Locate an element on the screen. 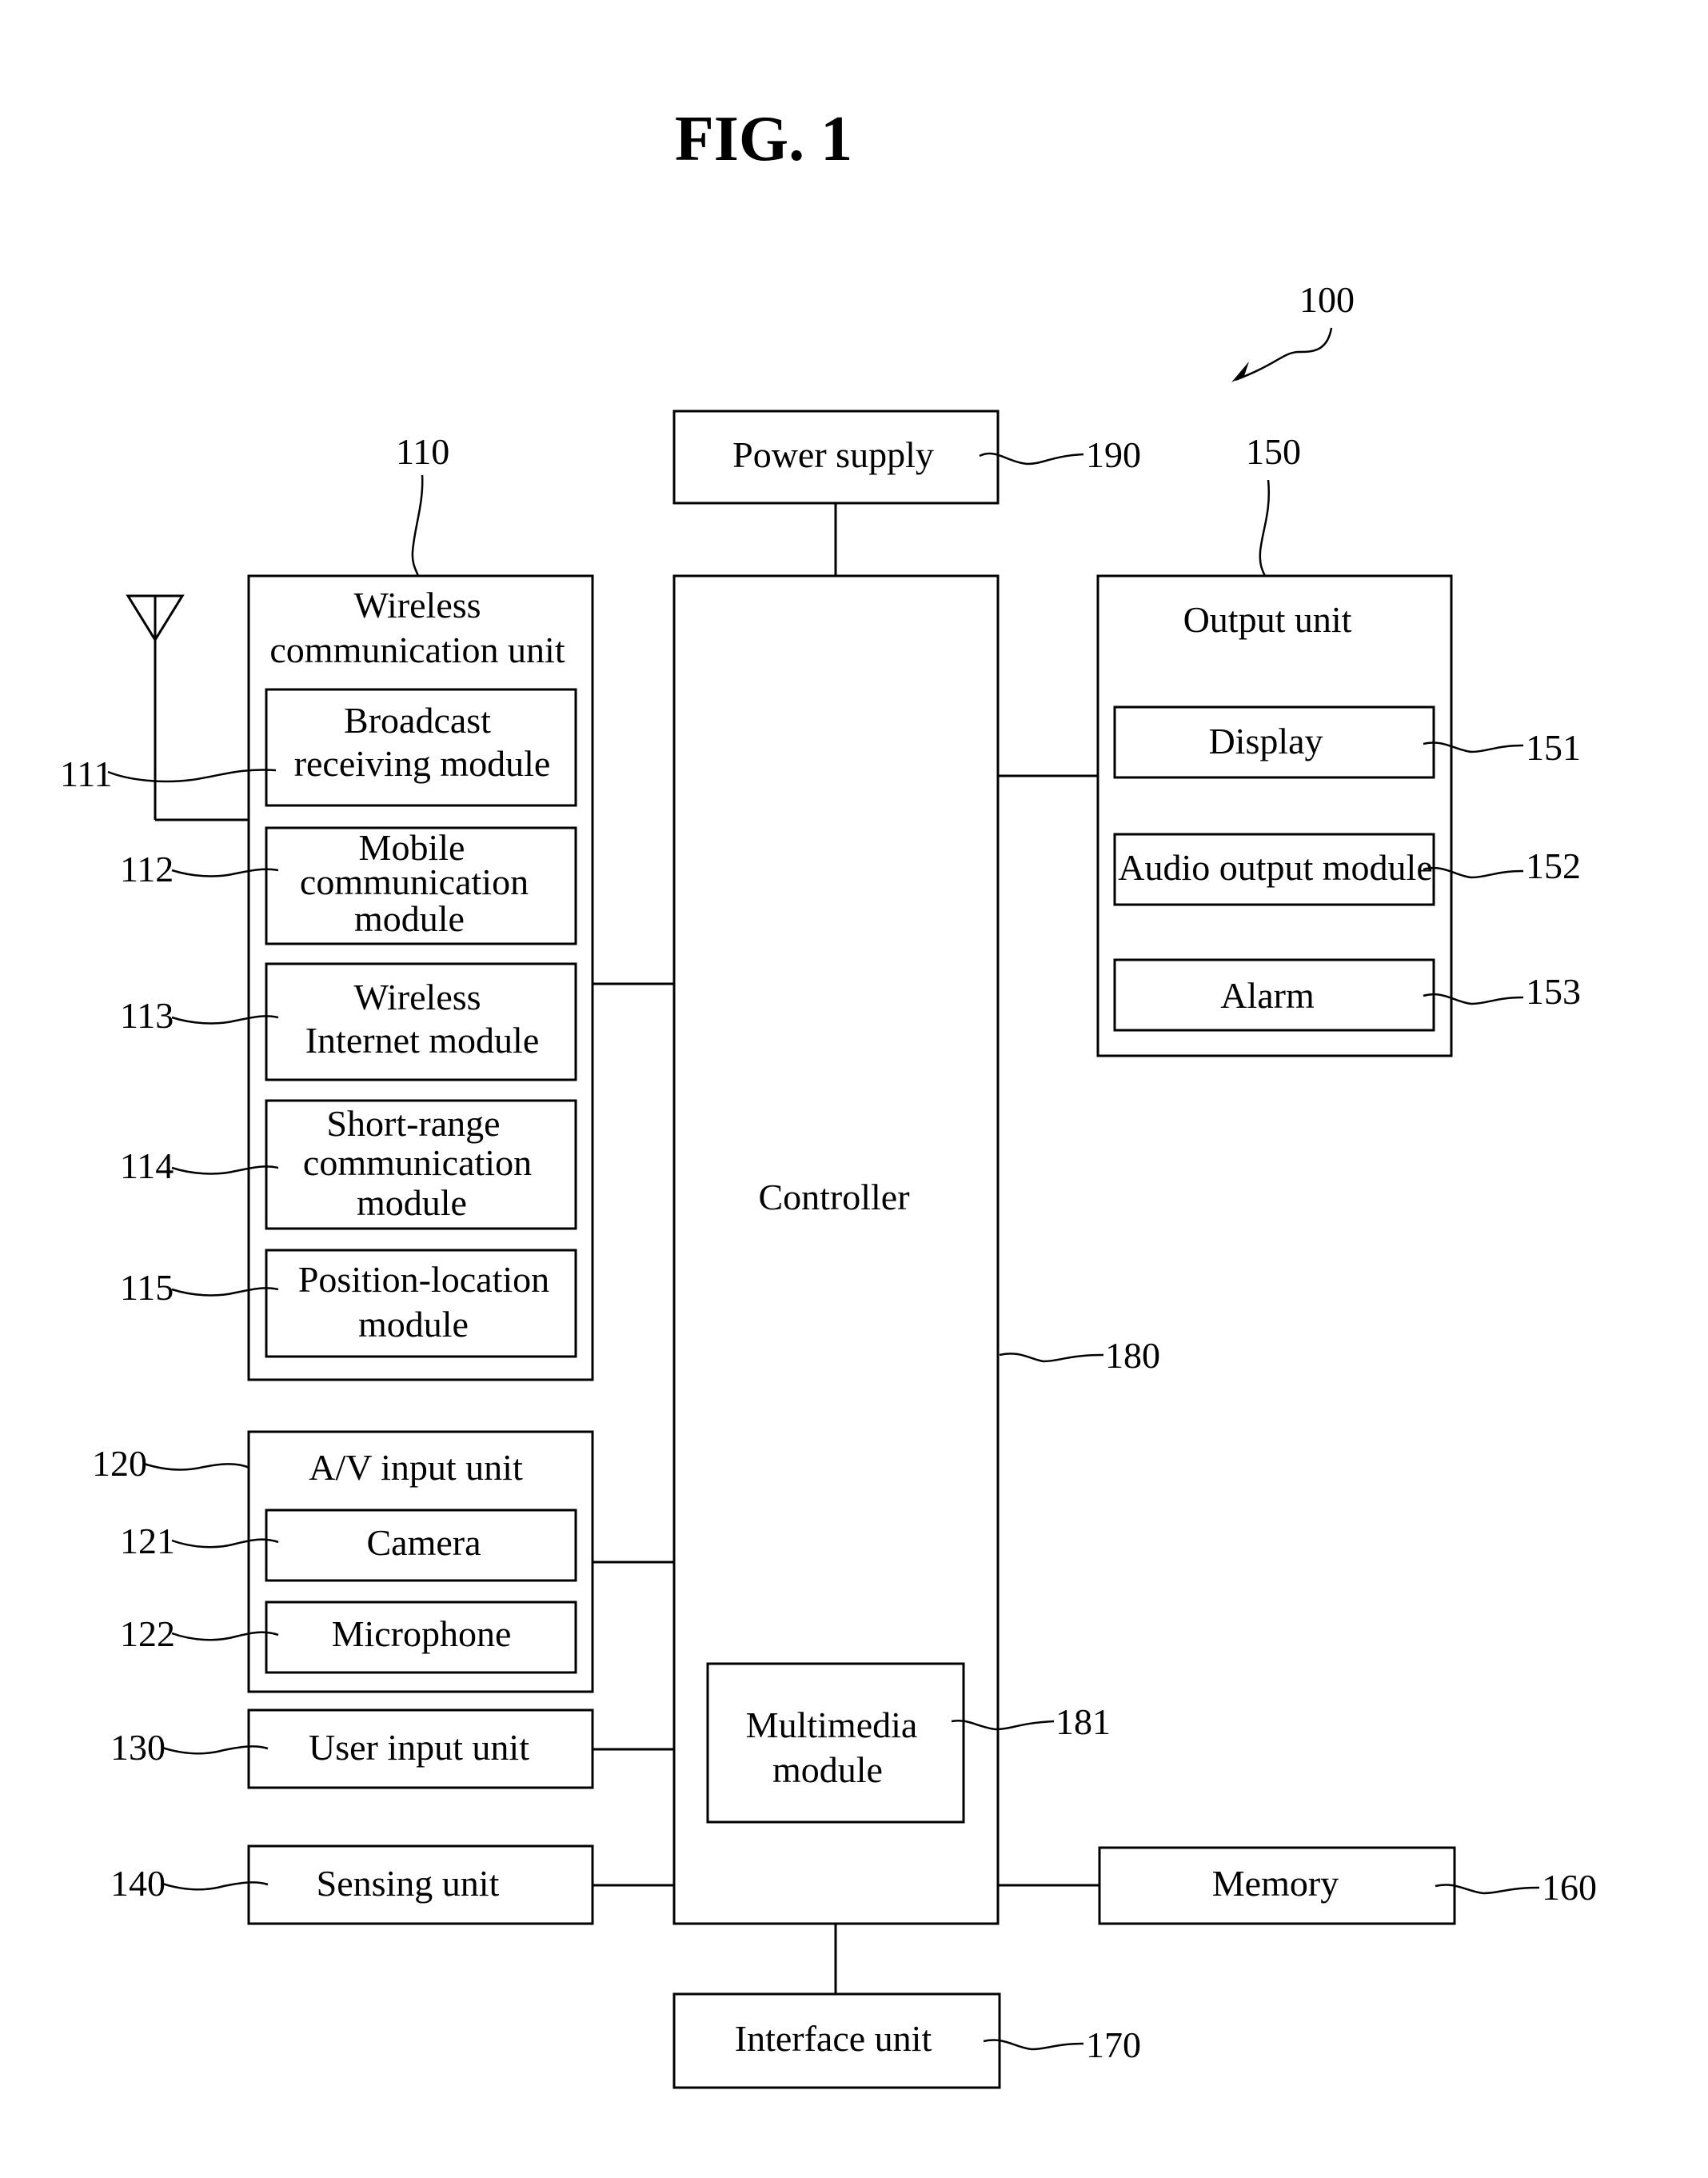 The width and height of the screenshot is (1708, 2178). memory-label: Memory is located at coordinates (1275, 1883).